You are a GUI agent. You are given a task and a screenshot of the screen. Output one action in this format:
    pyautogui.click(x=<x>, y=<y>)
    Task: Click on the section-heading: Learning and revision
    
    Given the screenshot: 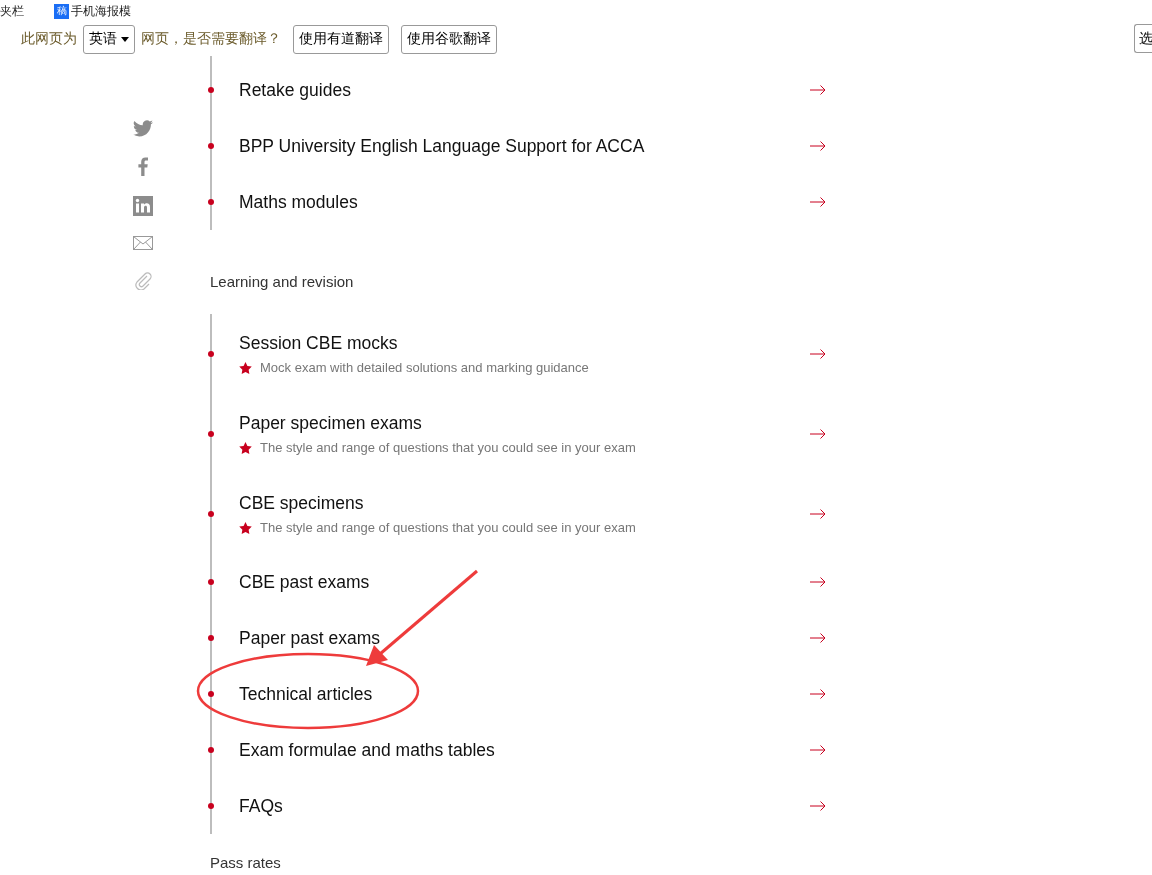 What is the action you would take?
    pyautogui.click(x=282, y=281)
    